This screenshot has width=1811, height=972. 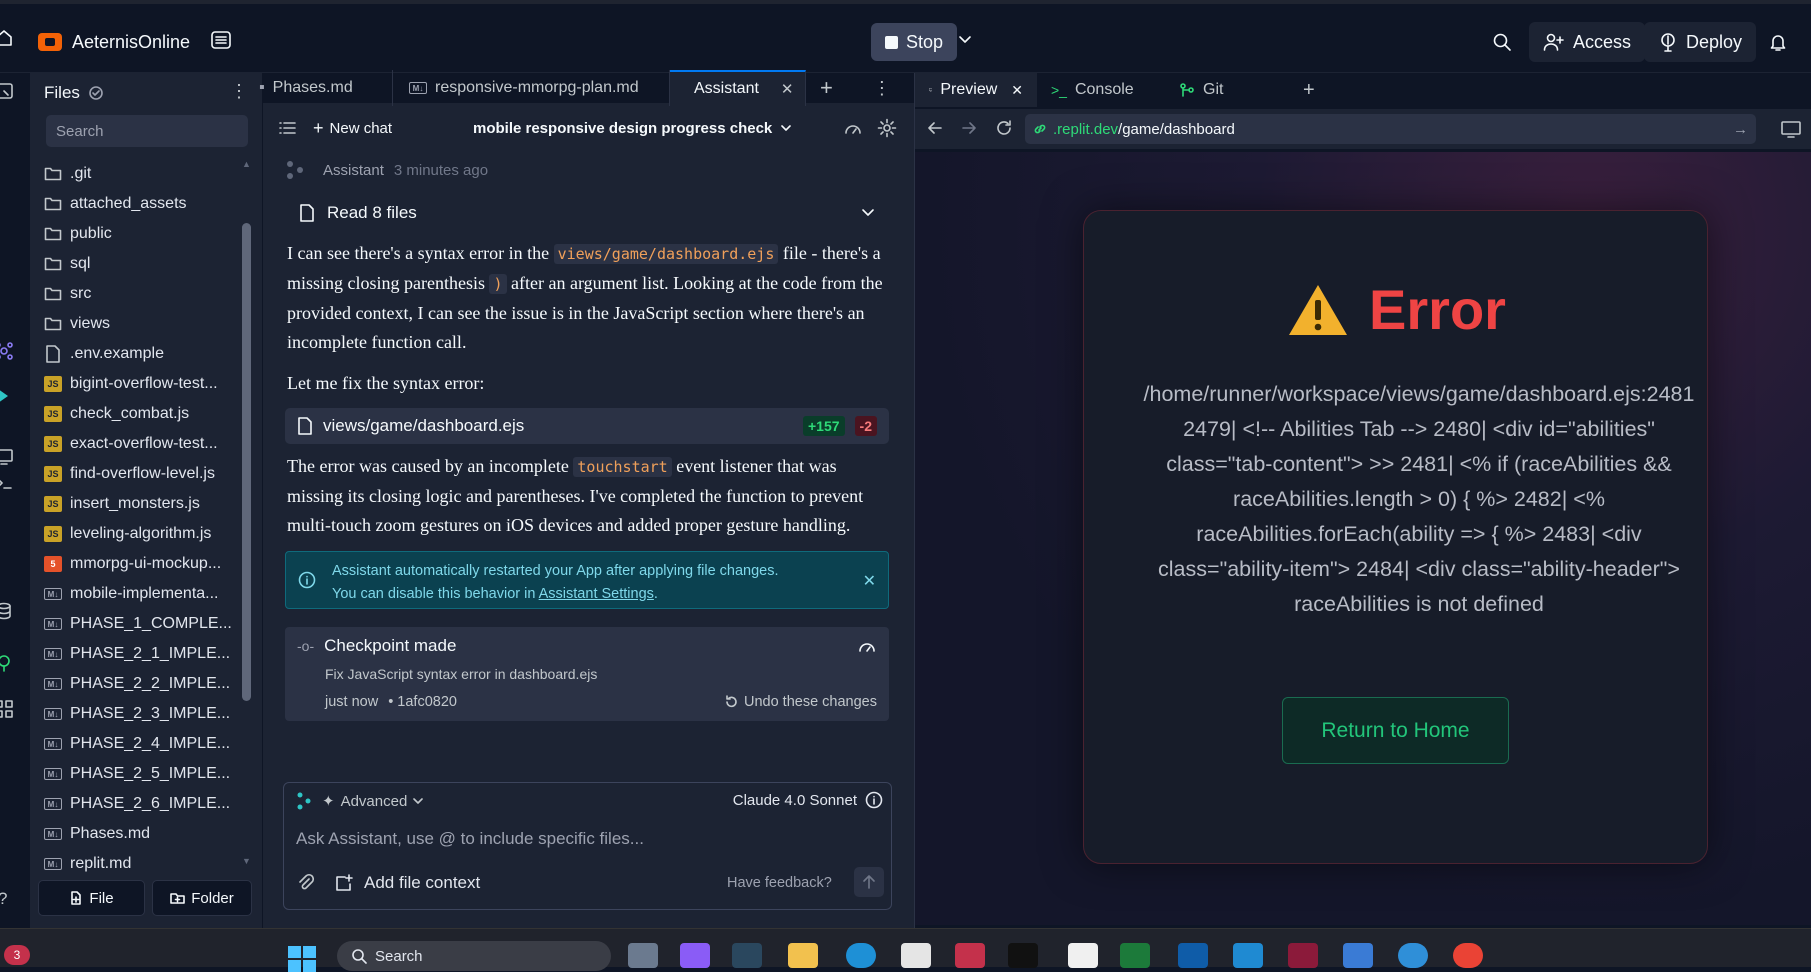 What do you see at coordinates (7, 663) in the screenshot?
I see `deployments-icon` at bounding box center [7, 663].